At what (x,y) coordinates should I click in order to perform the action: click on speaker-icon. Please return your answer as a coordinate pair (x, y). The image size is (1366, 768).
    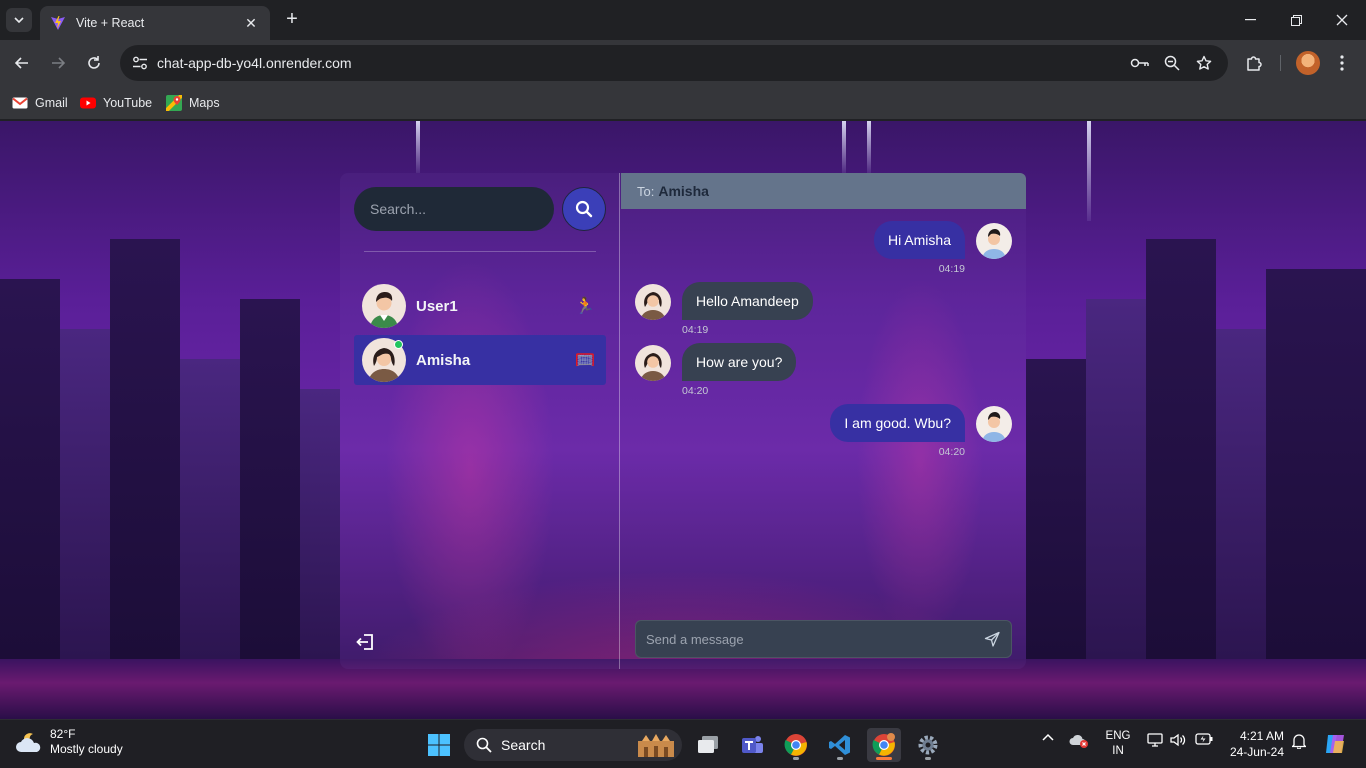
    Looking at the image, I should click on (1178, 740).